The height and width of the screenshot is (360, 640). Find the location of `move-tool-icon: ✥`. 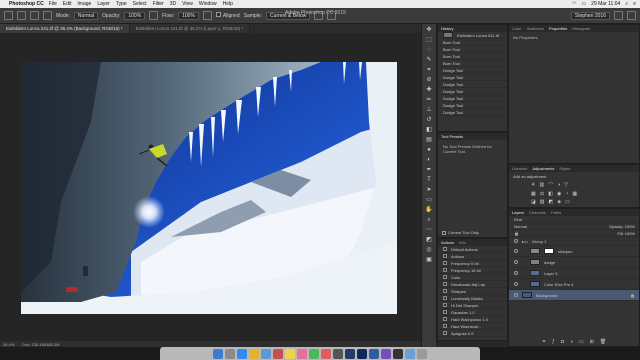

move-tool-icon: ✥ is located at coordinates (429, 30).